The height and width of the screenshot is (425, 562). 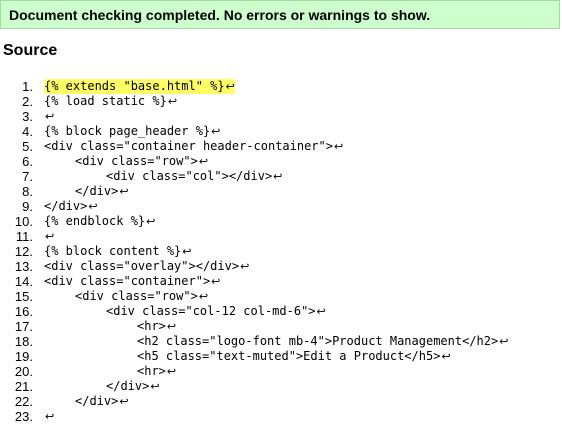 What do you see at coordinates (23, 326) in the screenshot?
I see `line-number: 17.` at bounding box center [23, 326].